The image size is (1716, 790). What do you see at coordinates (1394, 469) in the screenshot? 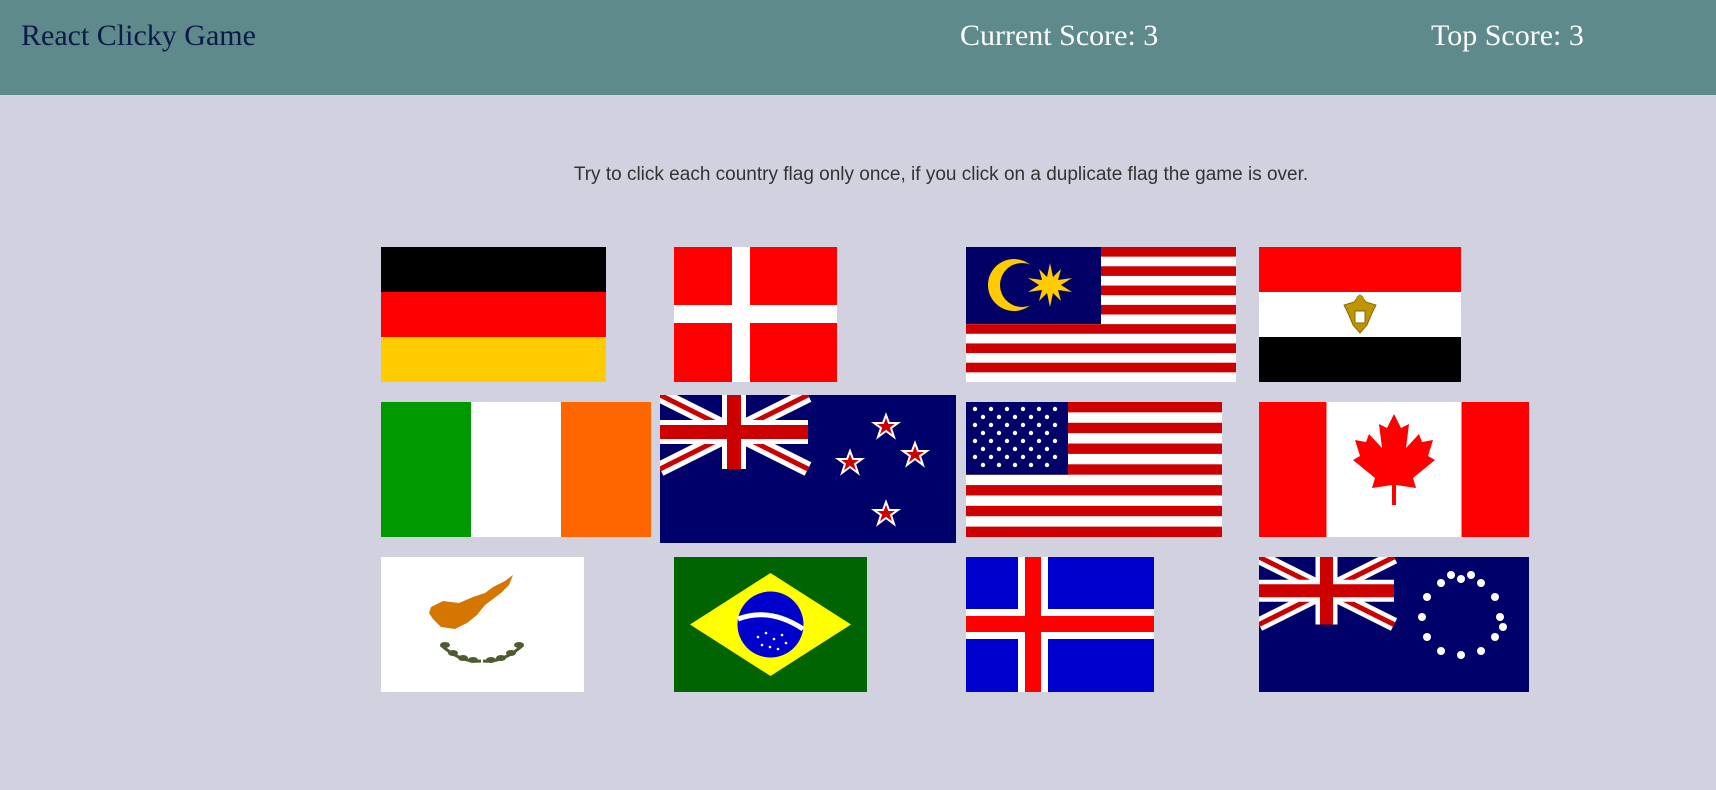
I see `flag-canada` at bounding box center [1394, 469].